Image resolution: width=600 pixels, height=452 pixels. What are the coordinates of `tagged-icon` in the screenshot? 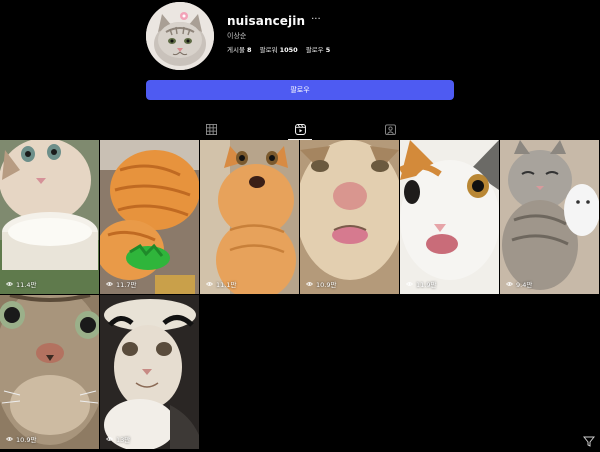 It's located at (390, 129).